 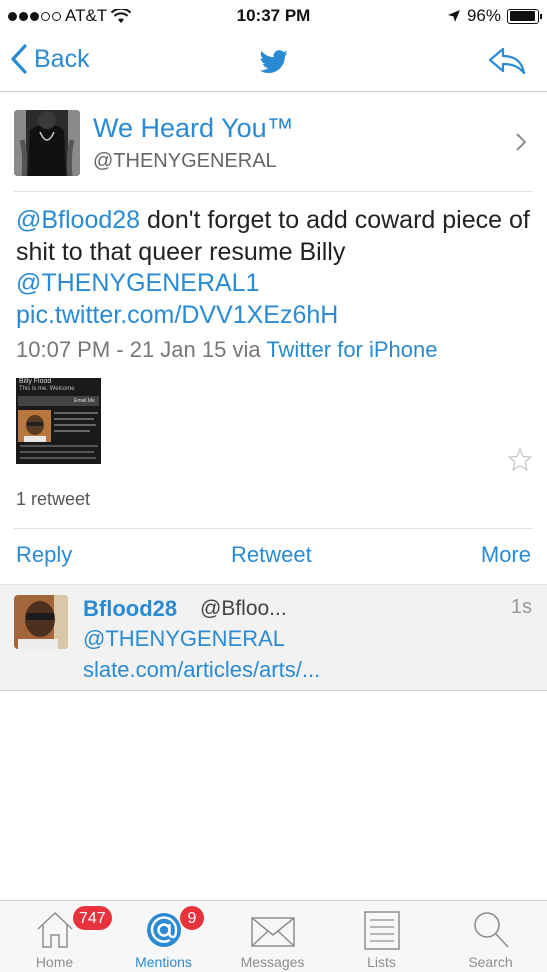 What do you see at coordinates (520, 462) in the screenshot?
I see `favorite-star-icon` at bounding box center [520, 462].